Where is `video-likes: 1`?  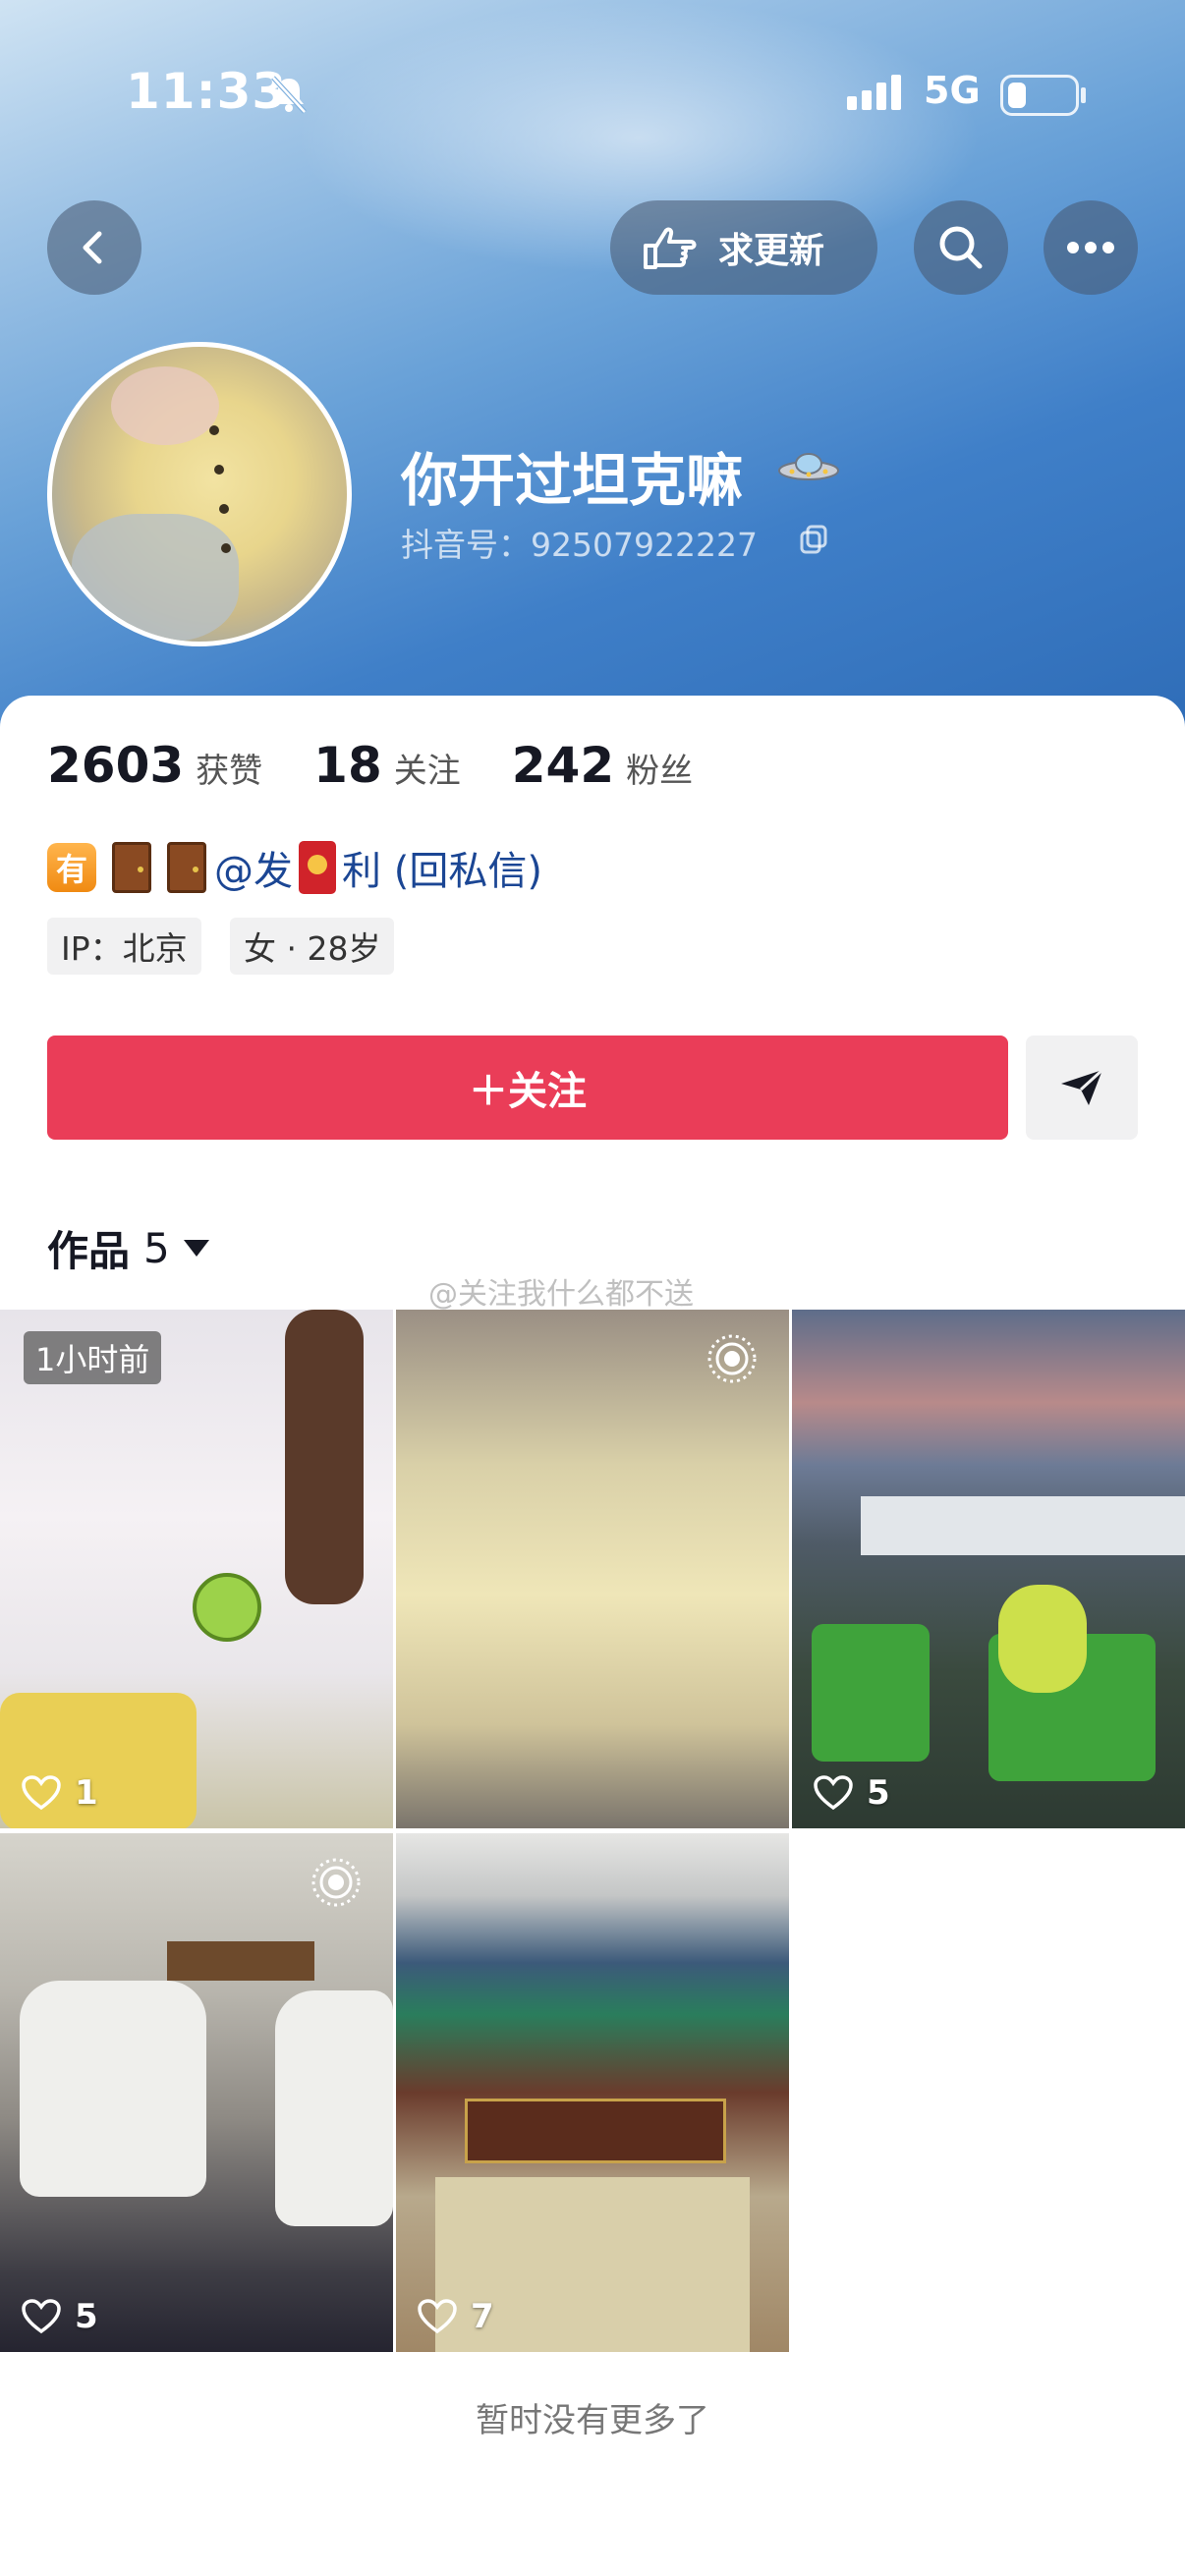
video-likes: 1 is located at coordinates (60, 1793).